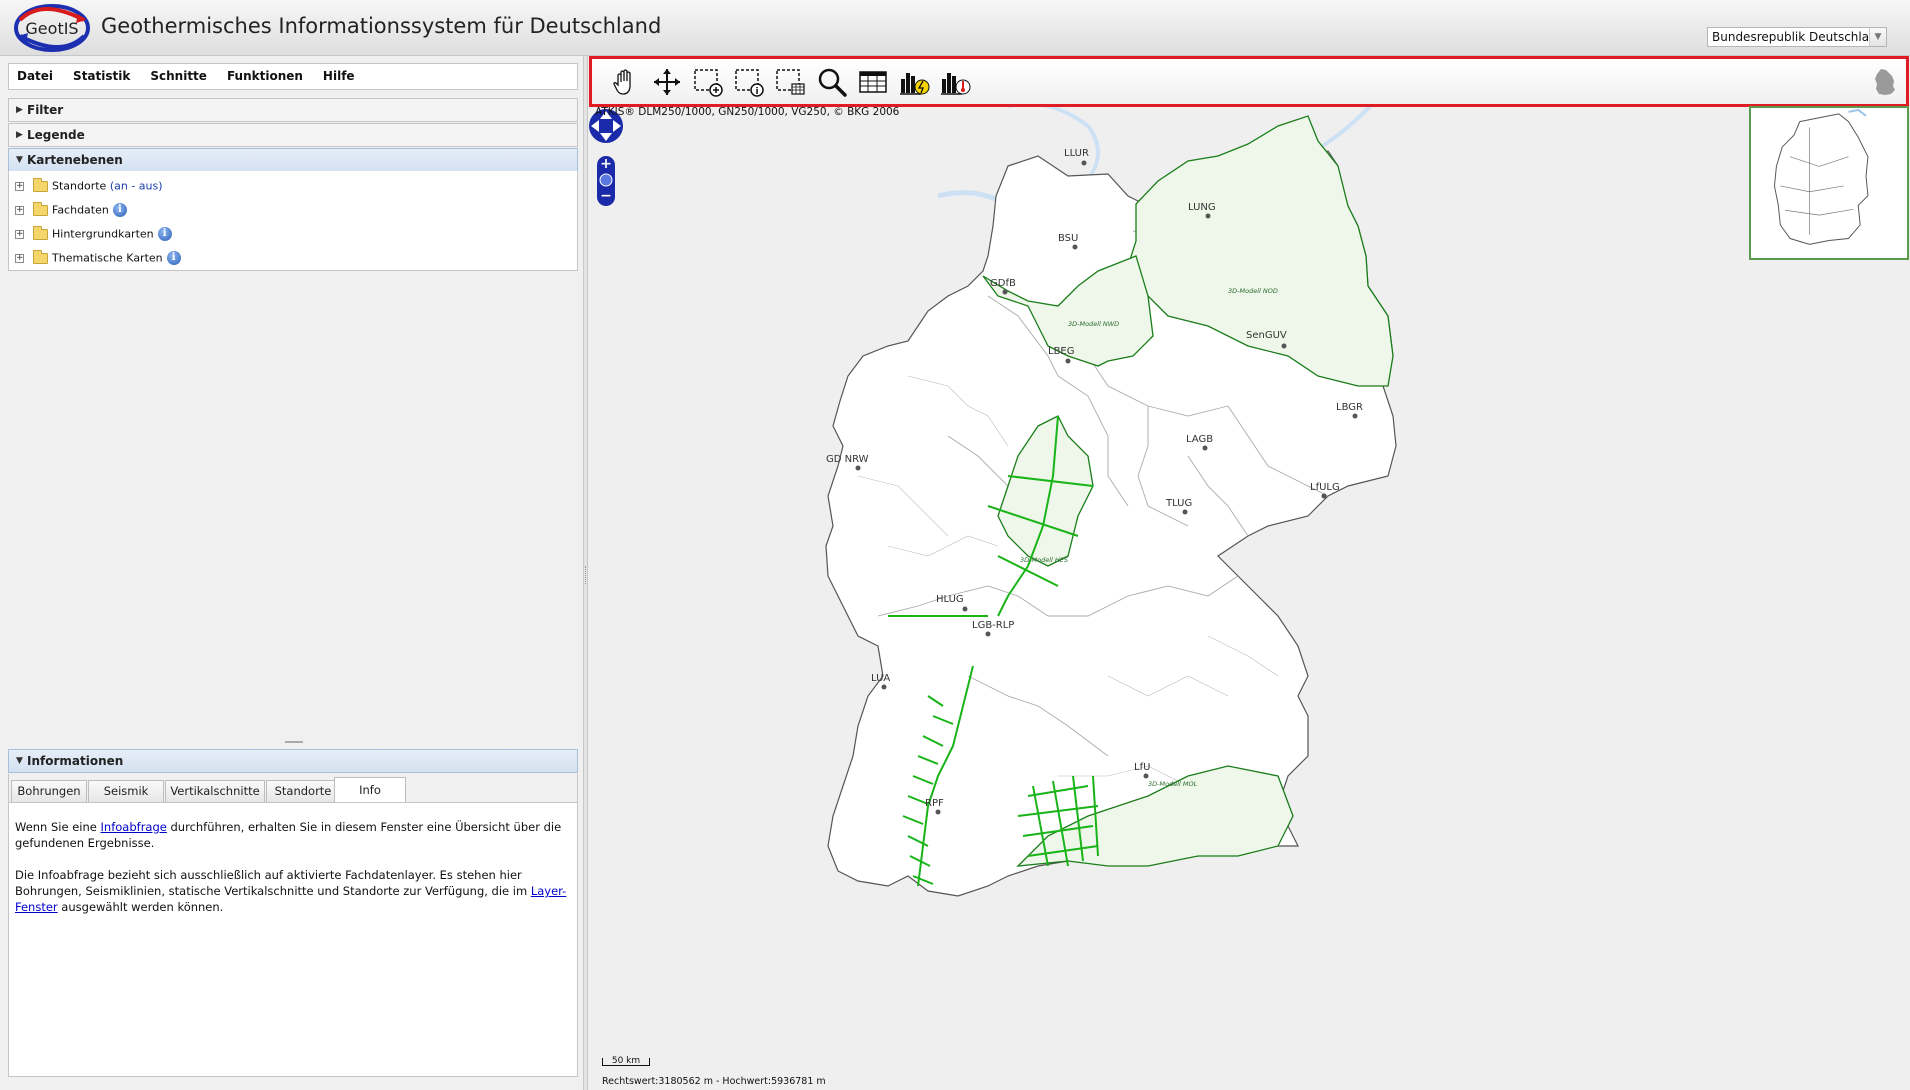 This screenshot has height=1090, width=1910. Describe the element at coordinates (303, 791) in the screenshot. I see `tab-standorte: Standorte` at that location.